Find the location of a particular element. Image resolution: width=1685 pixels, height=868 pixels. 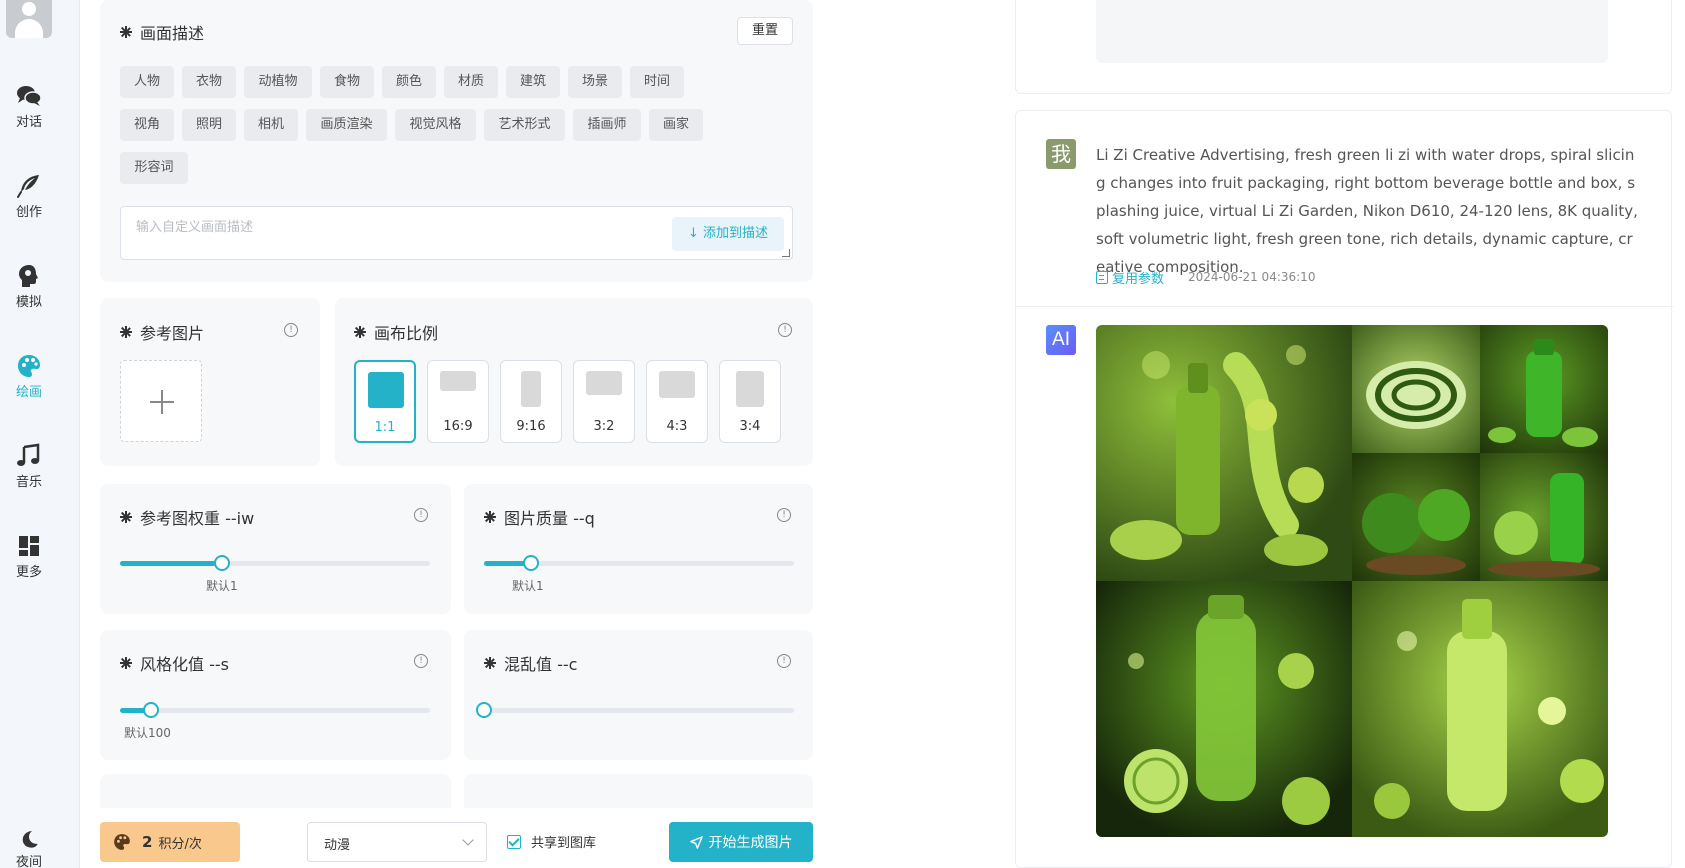

tag-button: 相机 is located at coordinates (271, 125).